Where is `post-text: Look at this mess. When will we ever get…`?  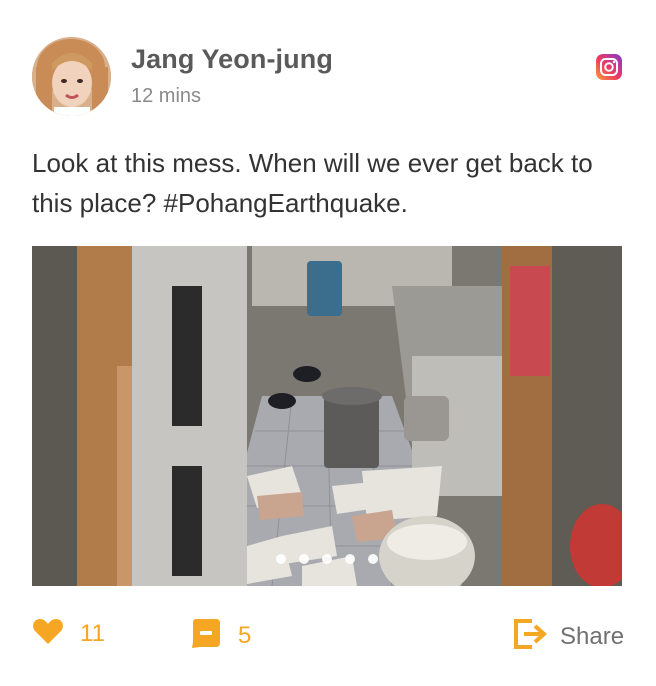 post-text: Look at this mess. When will we ever get… is located at coordinates (312, 183).